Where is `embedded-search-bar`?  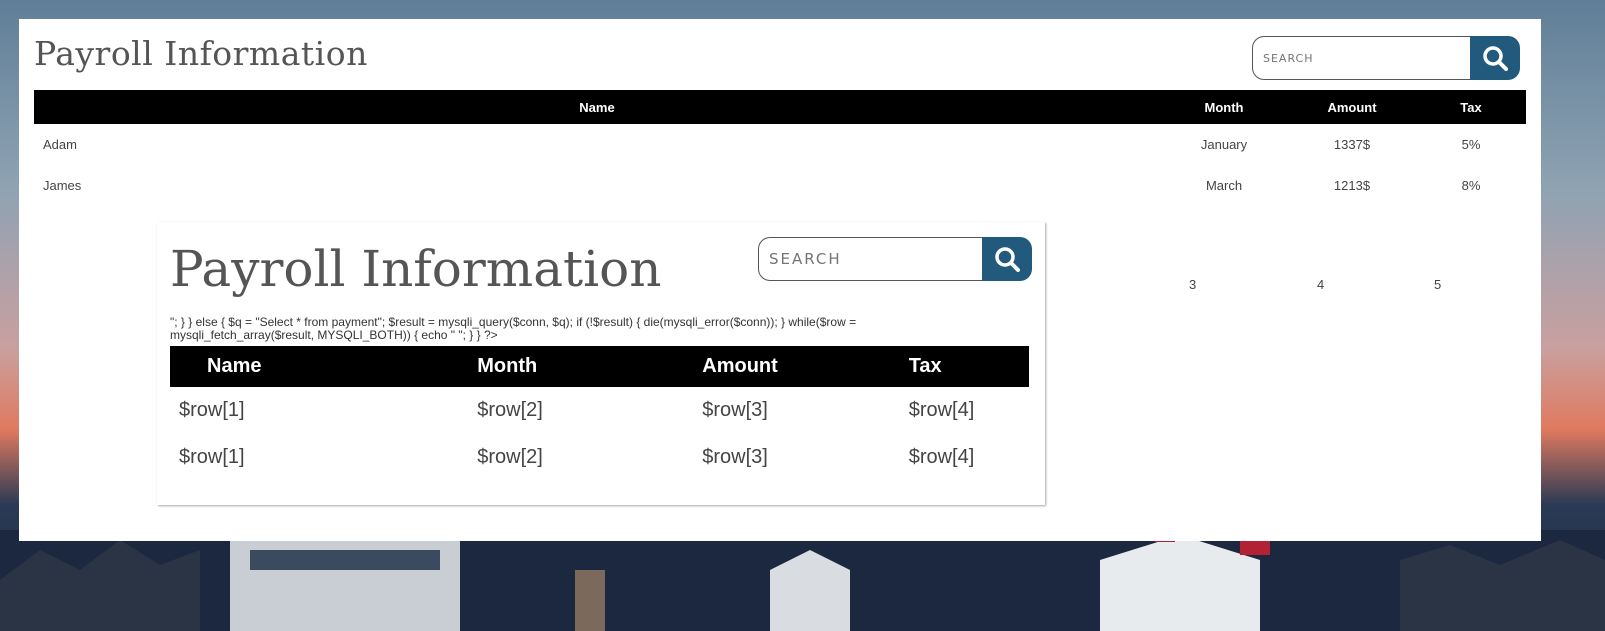 embedded-search-bar is located at coordinates (895, 259).